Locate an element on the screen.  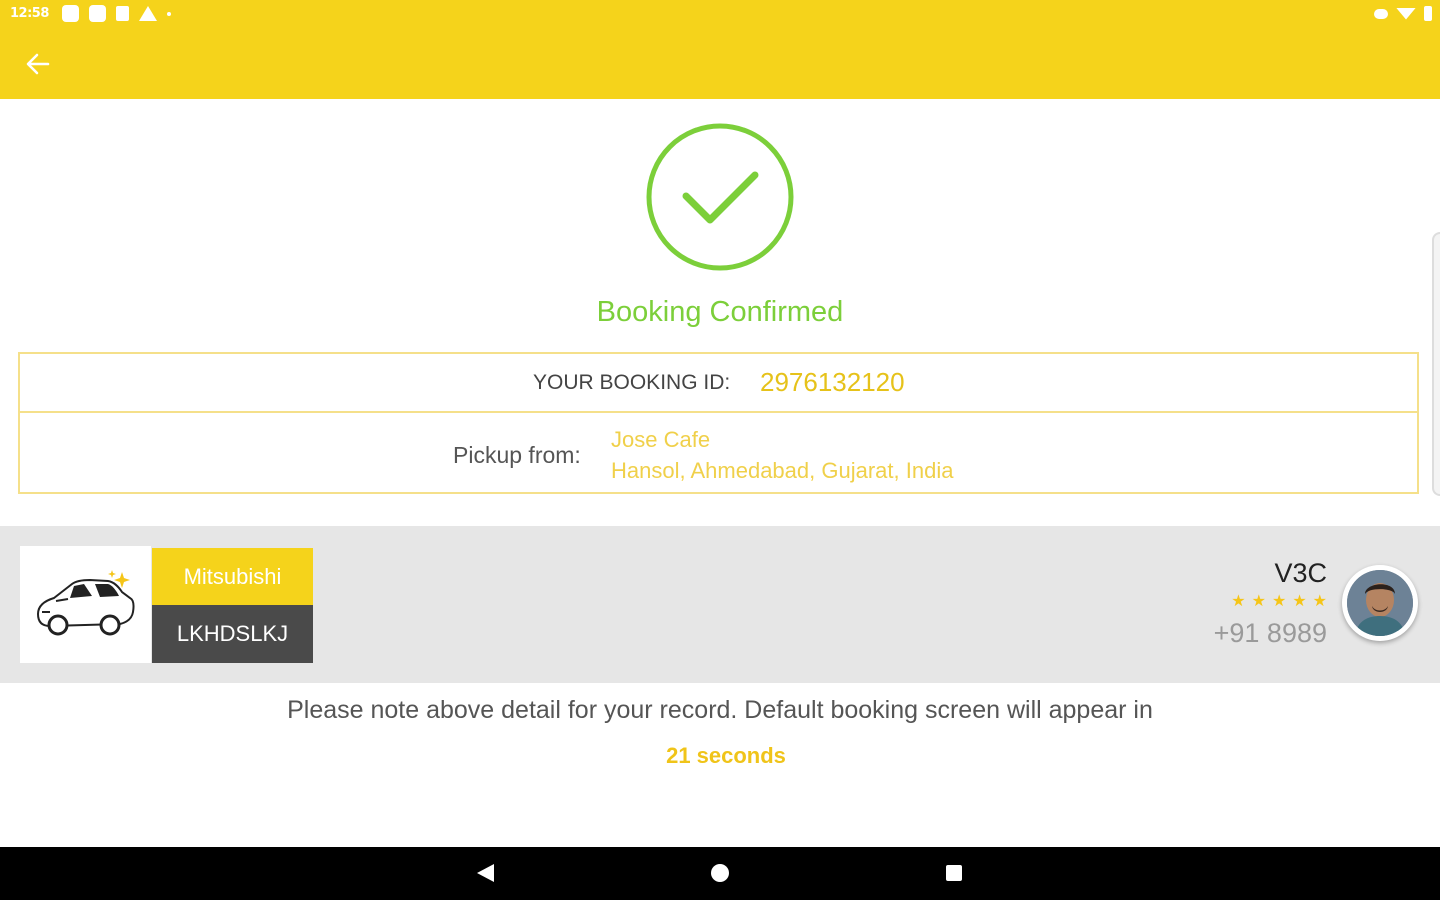
booking-id-label: YOUR BOOKING ID: is located at coordinates (632, 382).